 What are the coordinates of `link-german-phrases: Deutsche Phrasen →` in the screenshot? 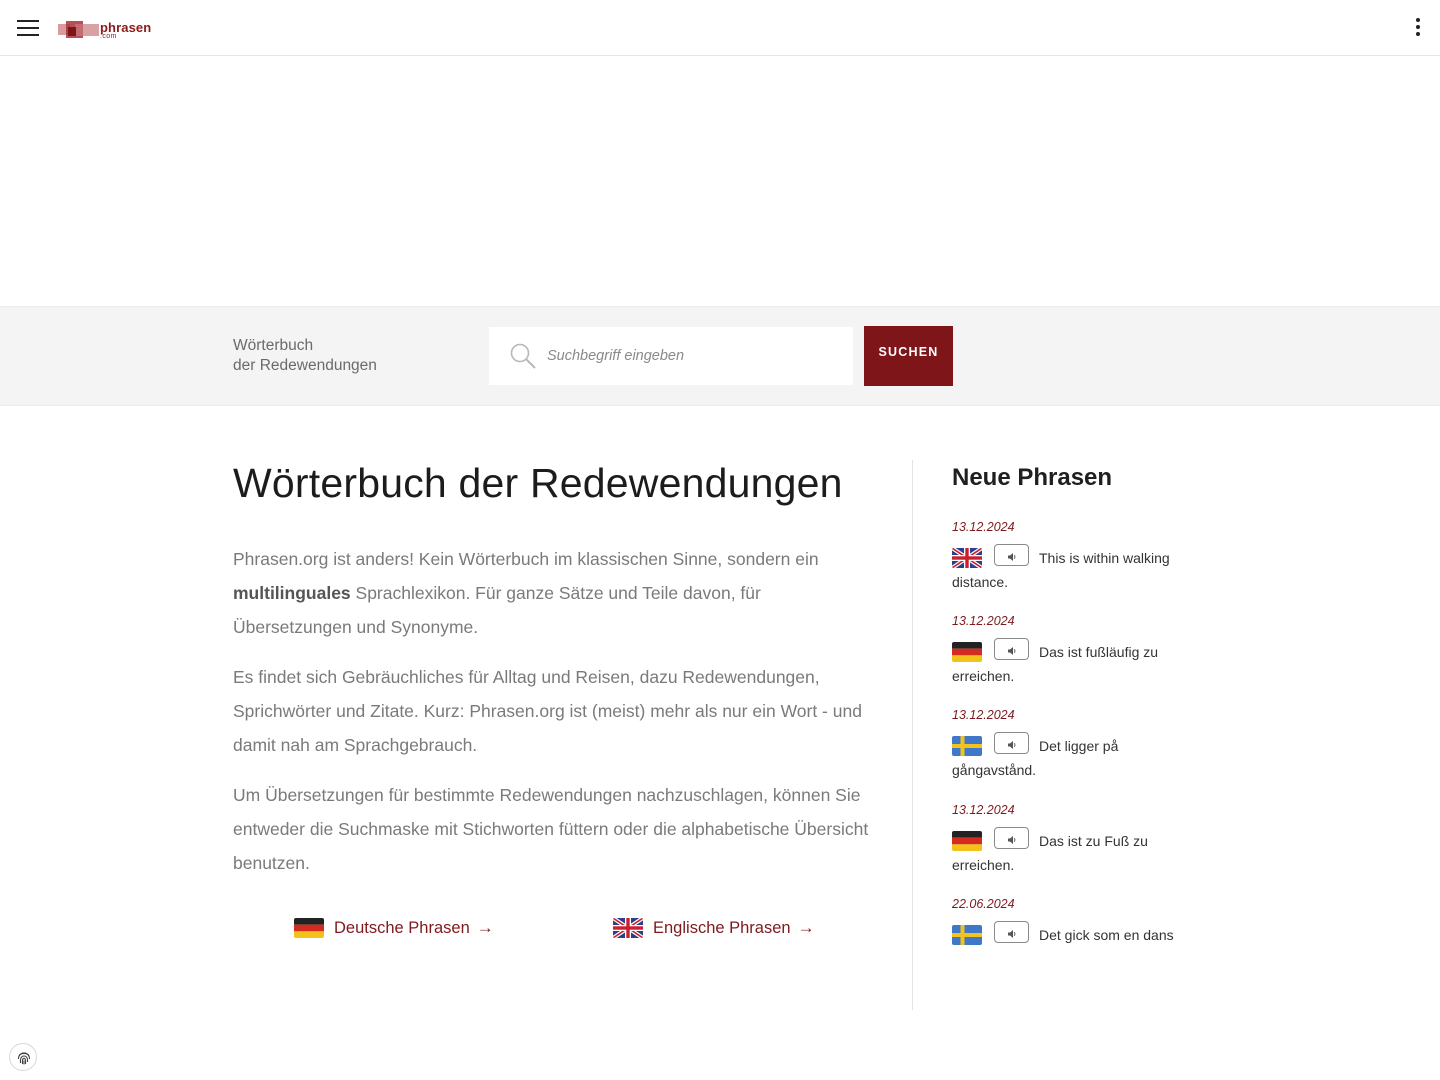 It's located at (394, 928).